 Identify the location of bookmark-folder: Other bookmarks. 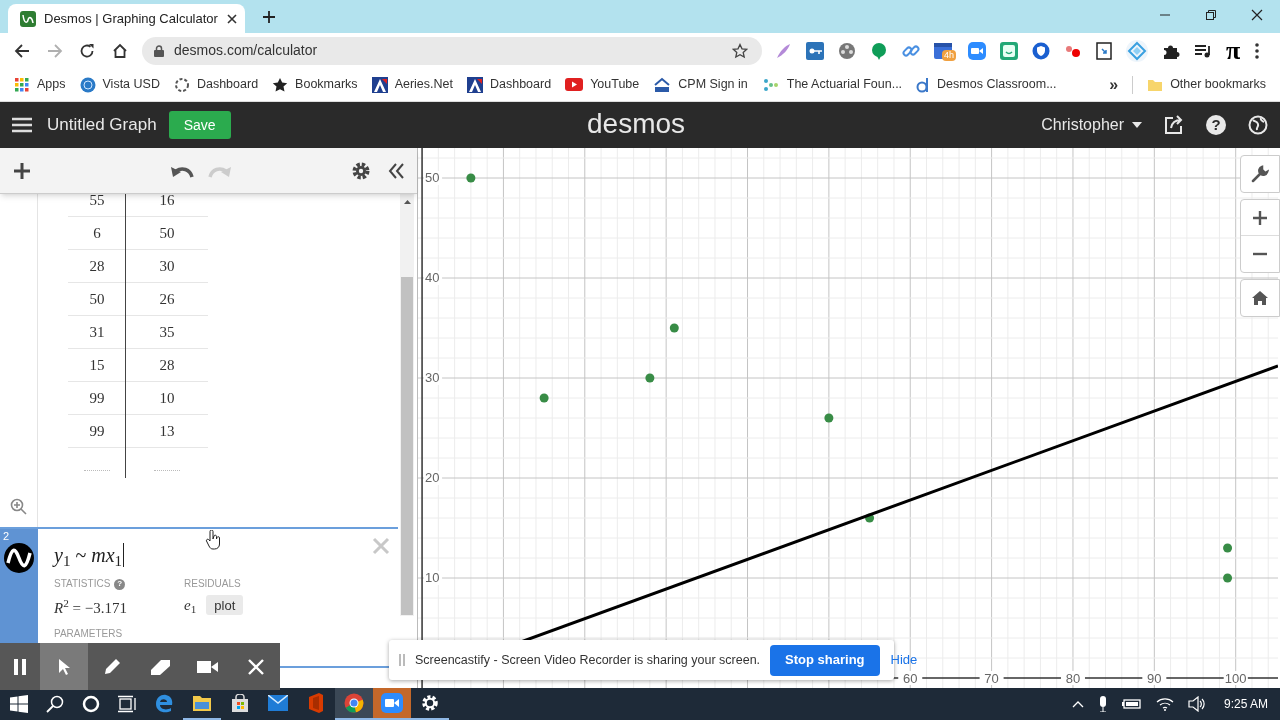
(1206, 84).